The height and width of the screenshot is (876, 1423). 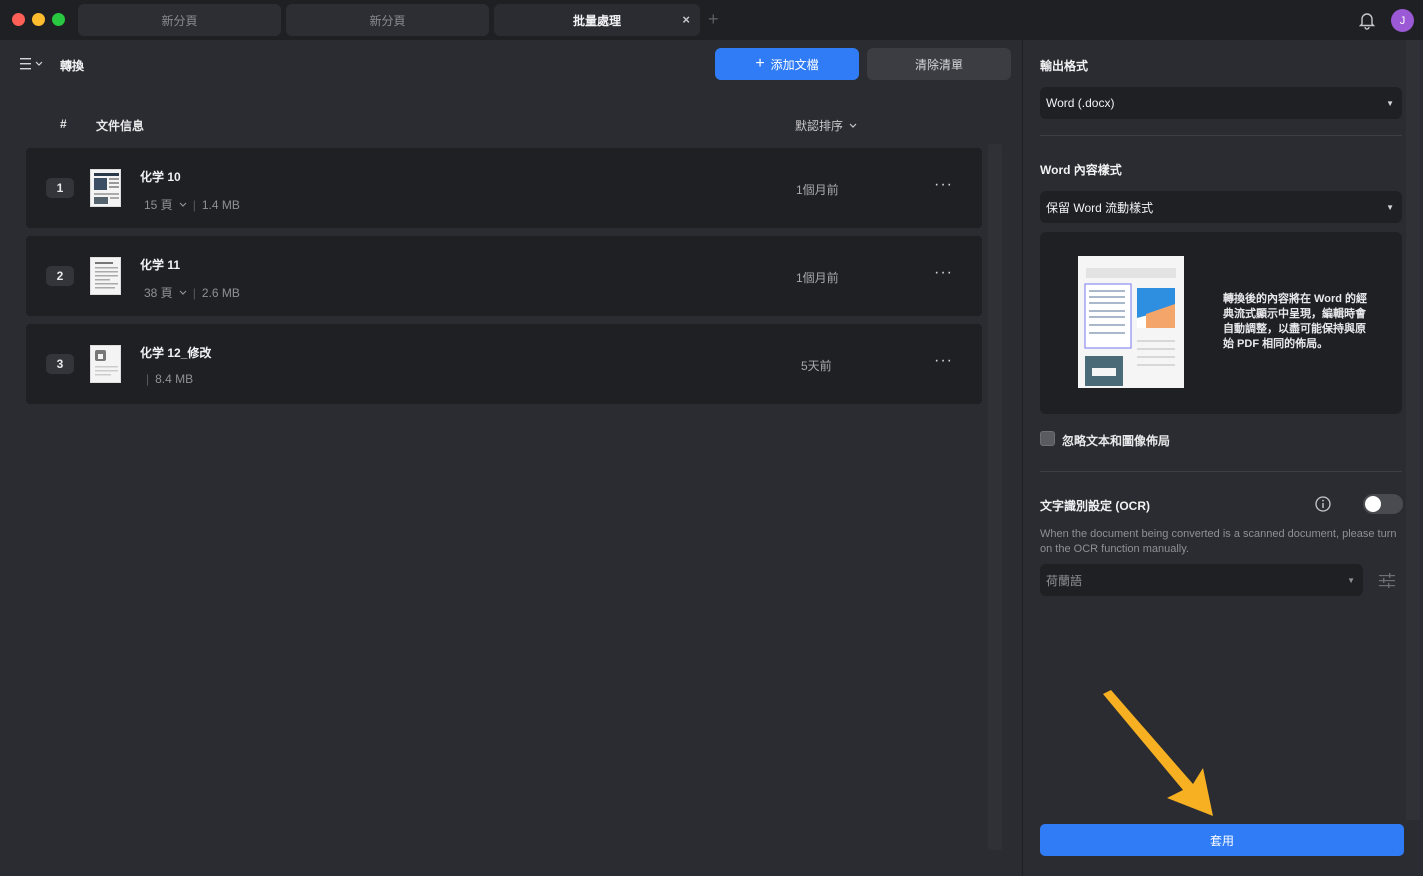 What do you see at coordinates (1201, 580) in the screenshot?
I see `ocr-language-select: 荷蘭語 ▼` at bounding box center [1201, 580].